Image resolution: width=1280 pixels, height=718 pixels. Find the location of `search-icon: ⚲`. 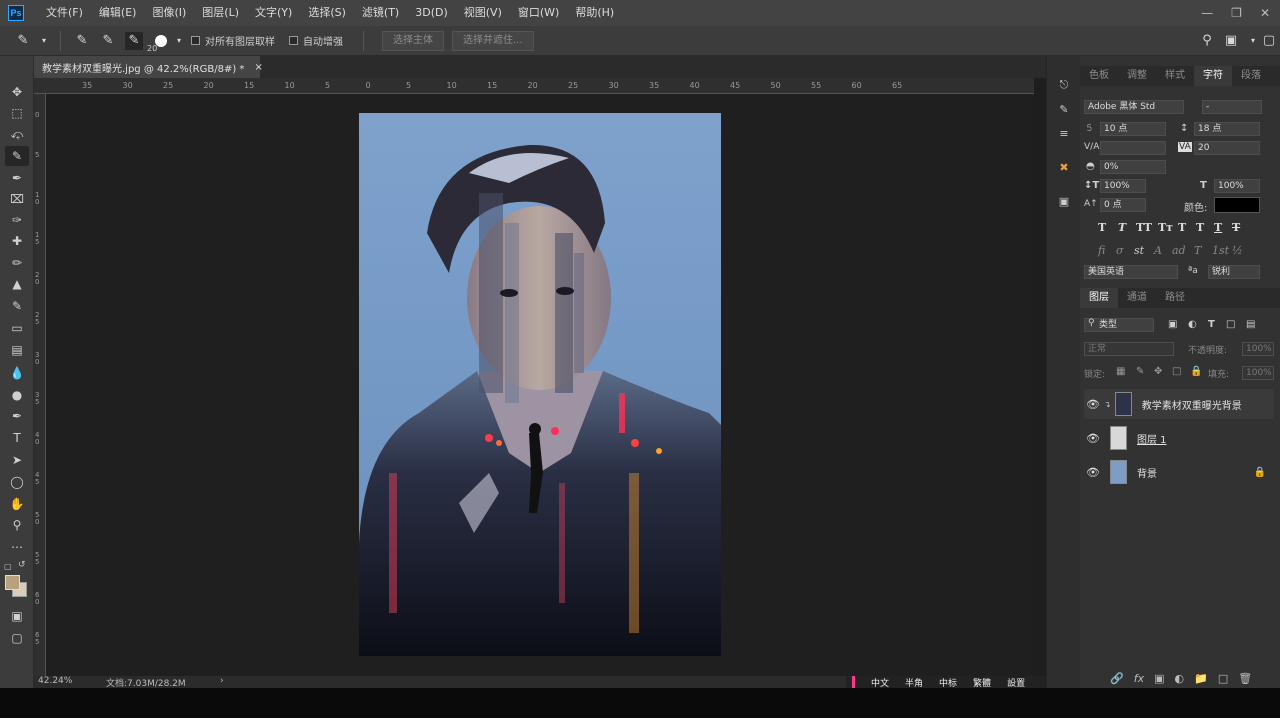

search-icon: ⚲ is located at coordinates (1207, 41).